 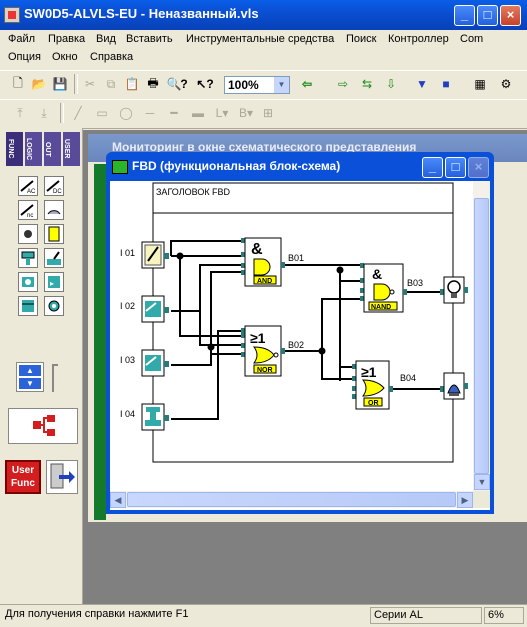 I want to click on fbd-close-button: ×, so click(x=478, y=167).